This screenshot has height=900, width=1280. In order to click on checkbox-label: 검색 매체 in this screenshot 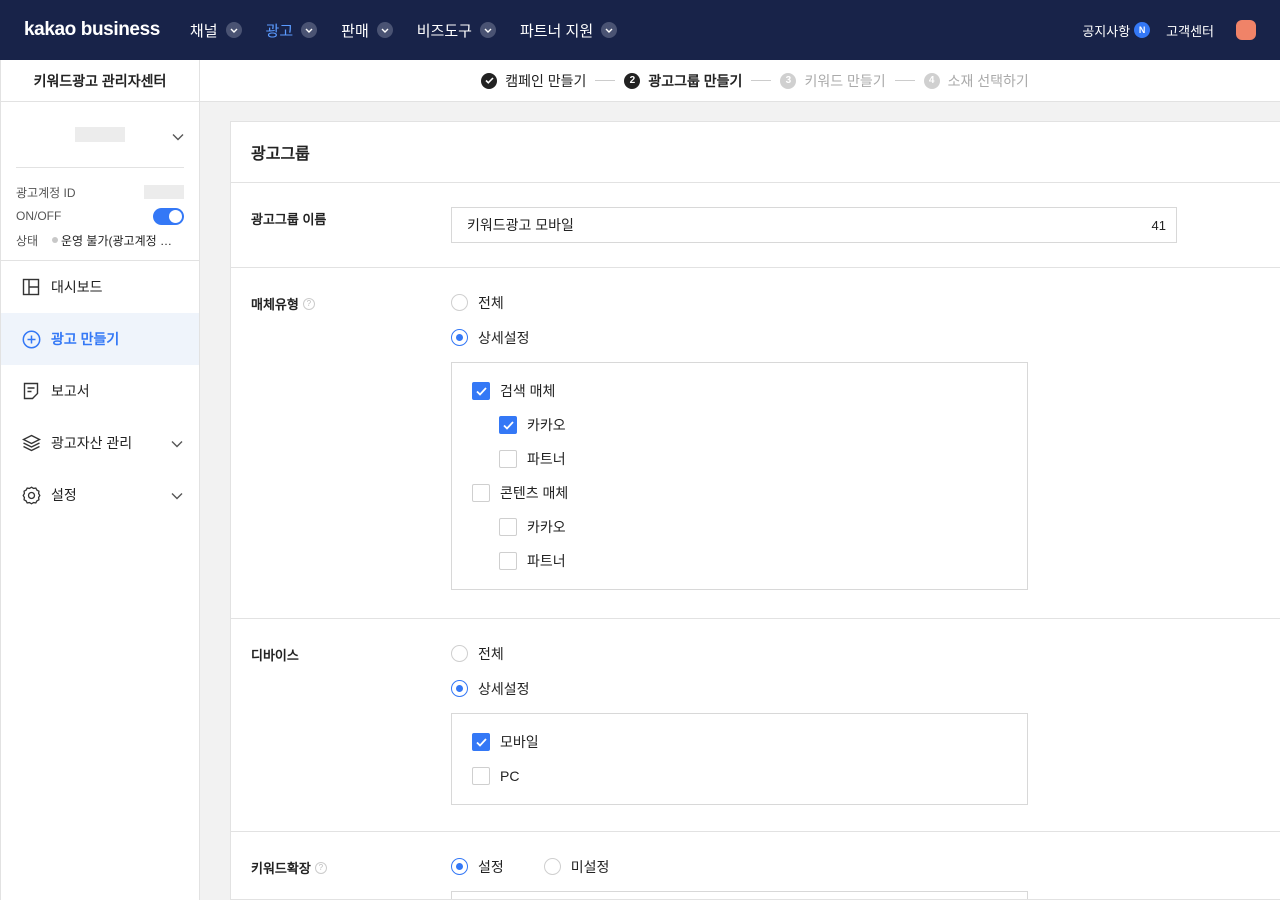, I will do `click(528, 391)`.